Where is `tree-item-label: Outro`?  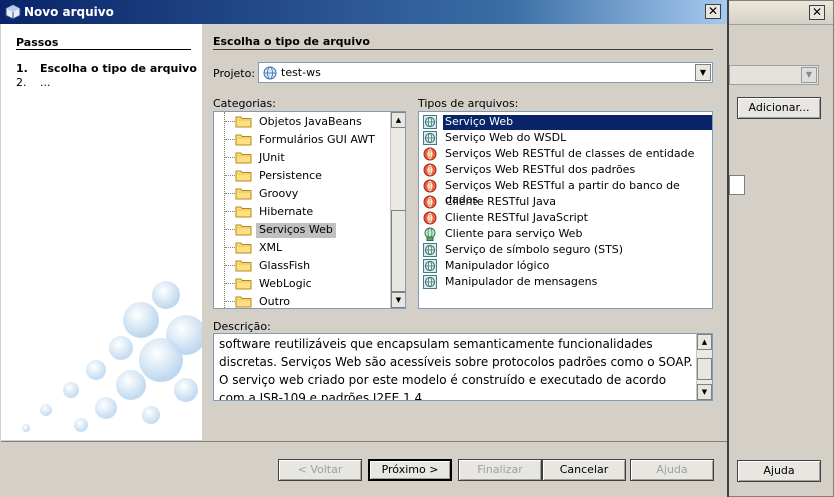 tree-item-label: Outro is located at coordinates (274, 301).